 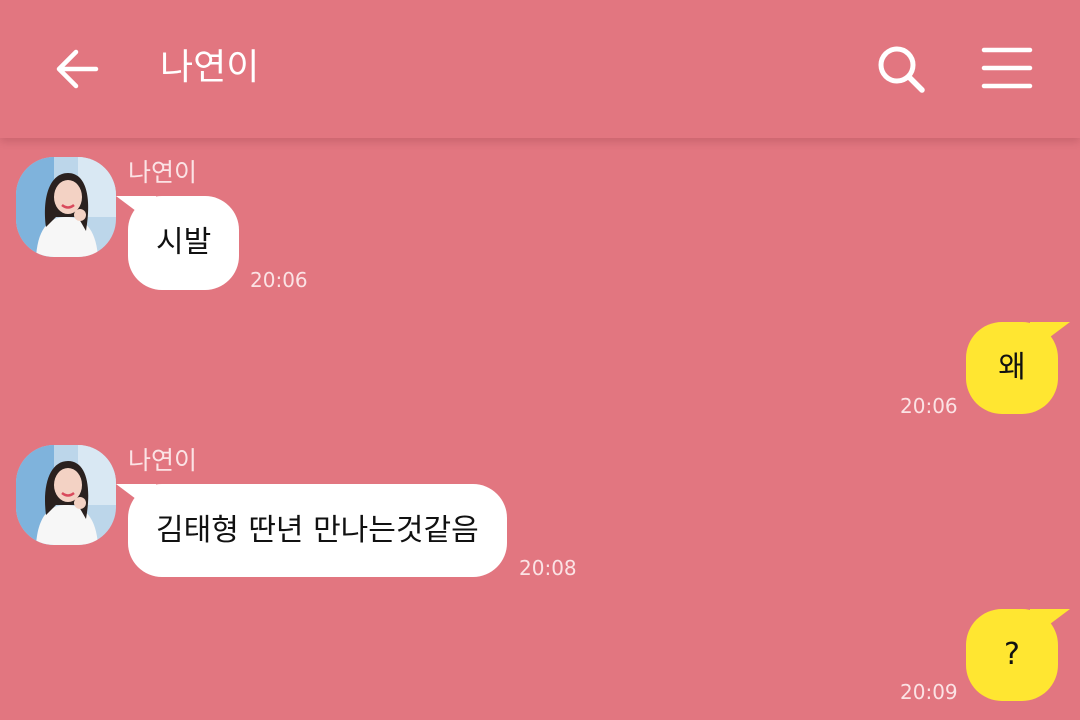 What do you see at coordinates (1012, 654) in the screenshot?
I see `message-text: ?` at bounding box center [1012, 654].